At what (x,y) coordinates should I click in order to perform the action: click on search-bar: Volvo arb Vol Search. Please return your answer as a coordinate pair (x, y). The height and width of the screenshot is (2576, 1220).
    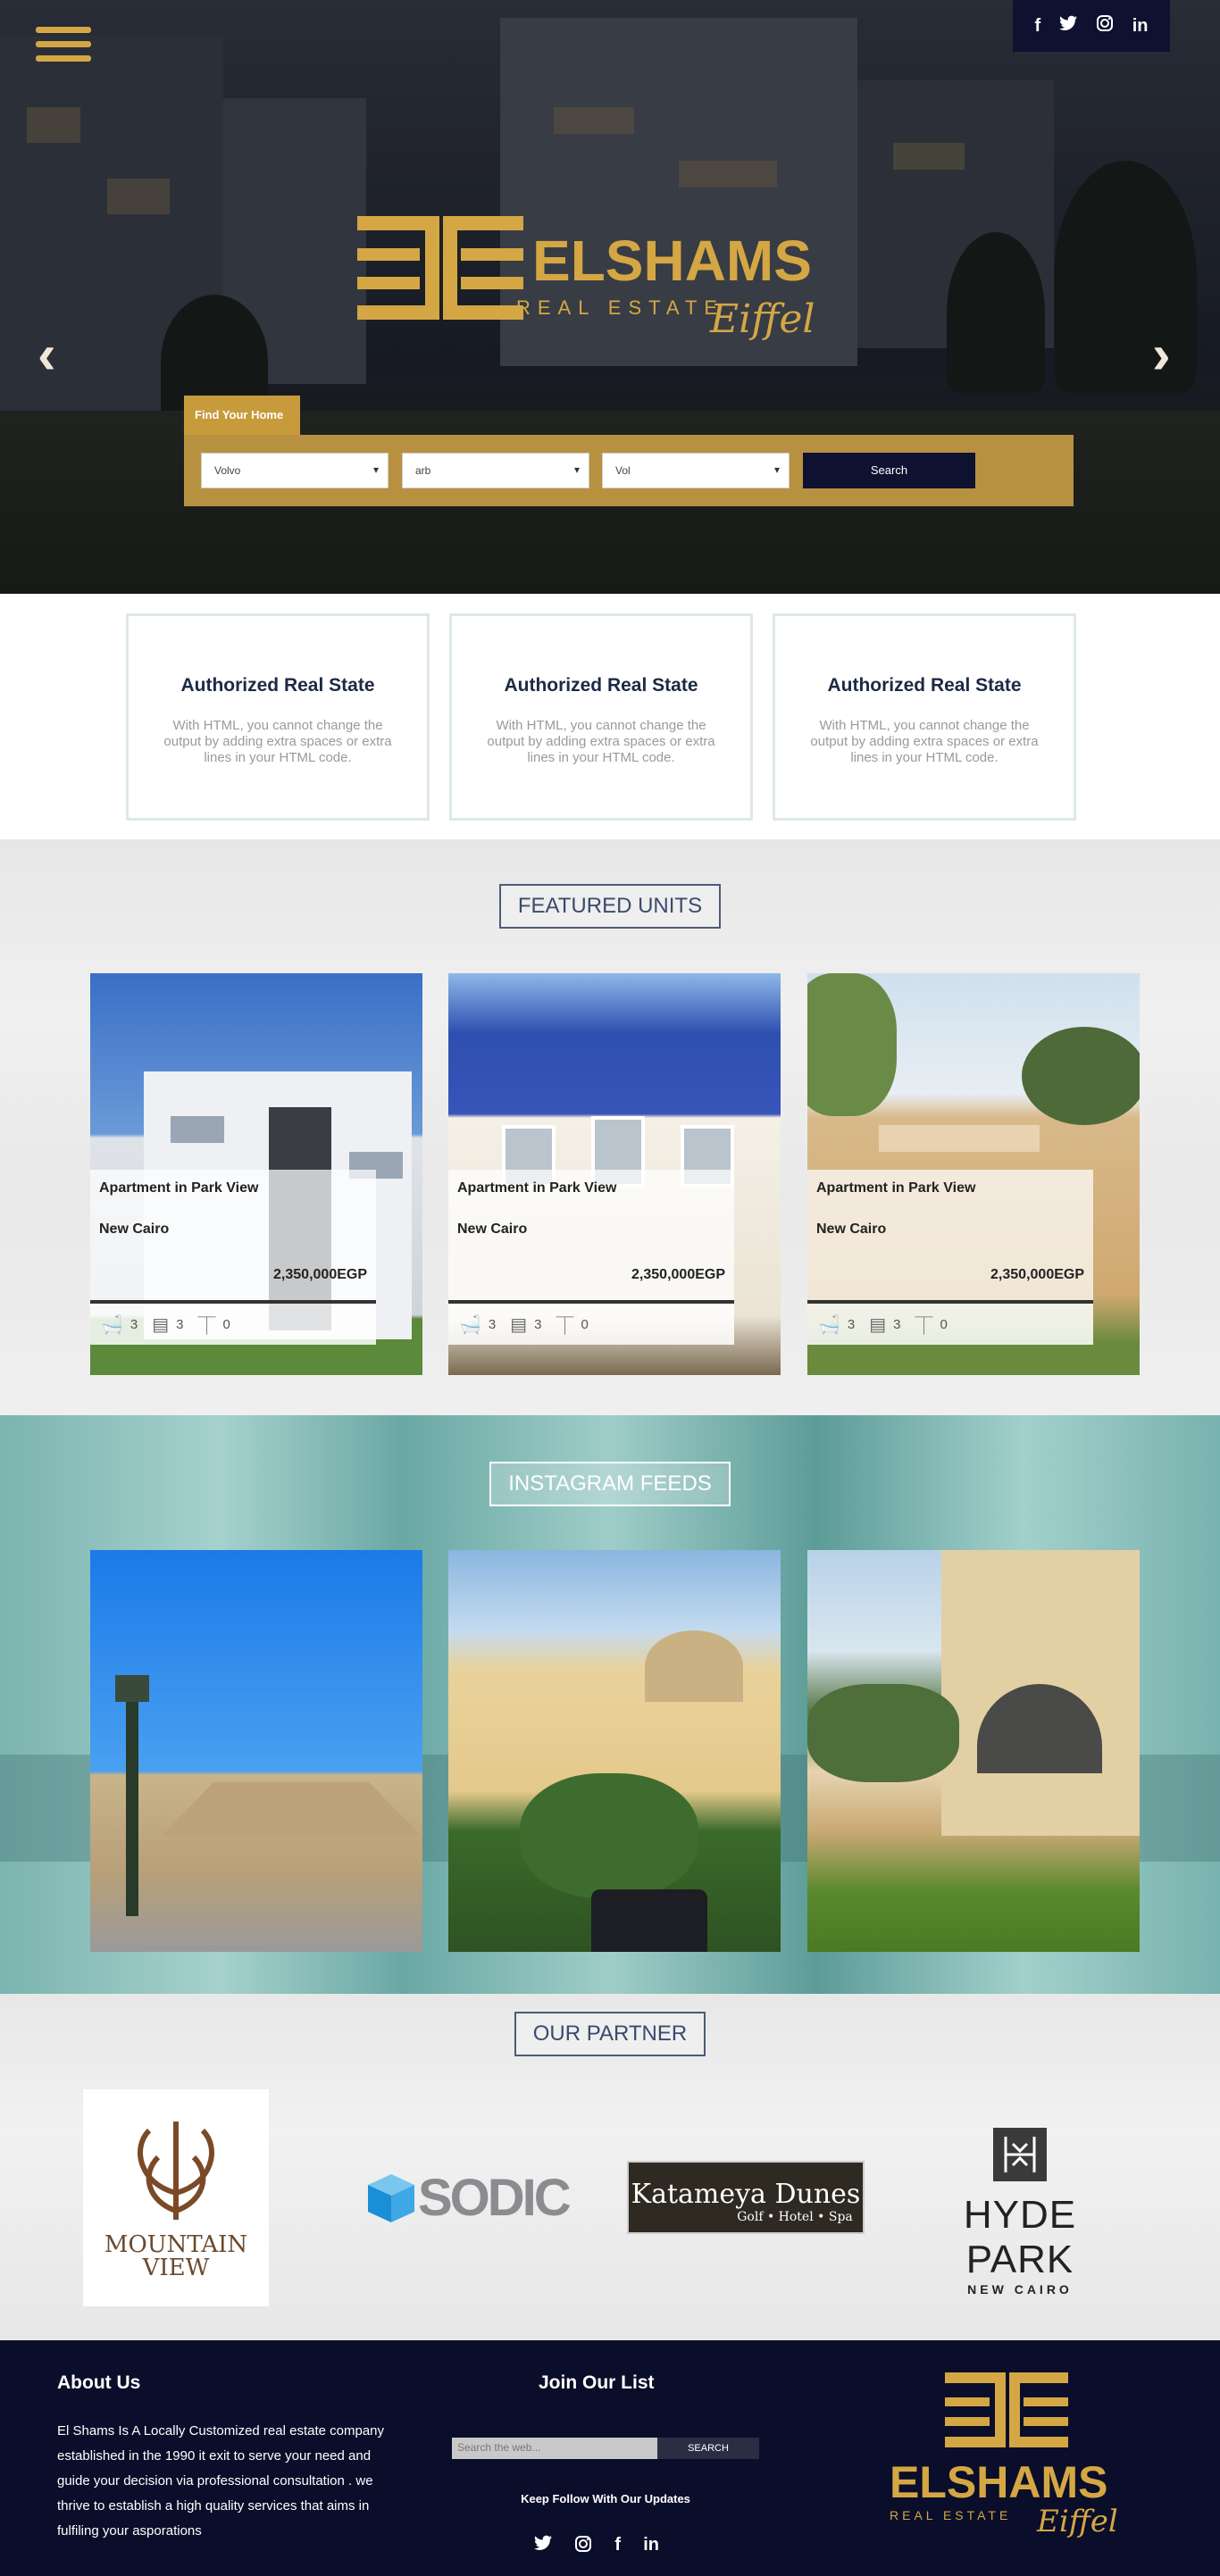
    Looking at the image, I should click on (629, 470).